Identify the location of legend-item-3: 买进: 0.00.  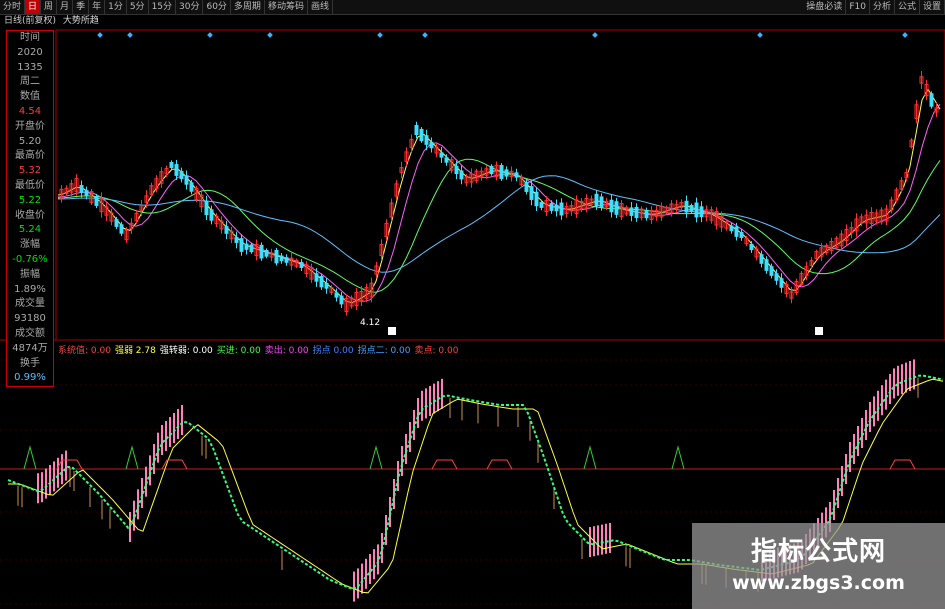
(238, 351).